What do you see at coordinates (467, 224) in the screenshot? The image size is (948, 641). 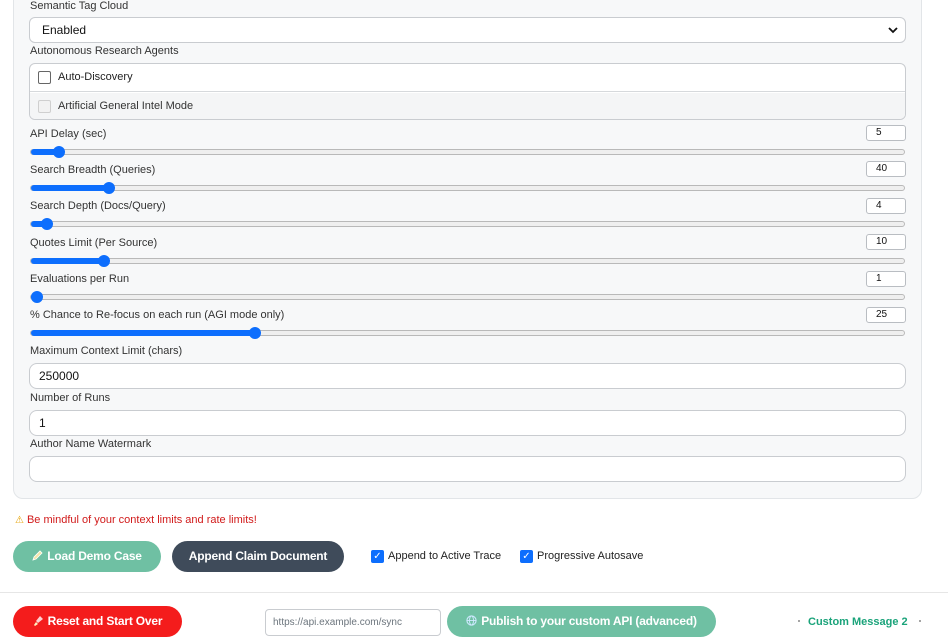 I see `search-depth-slider` at bounding box center [467, 224].